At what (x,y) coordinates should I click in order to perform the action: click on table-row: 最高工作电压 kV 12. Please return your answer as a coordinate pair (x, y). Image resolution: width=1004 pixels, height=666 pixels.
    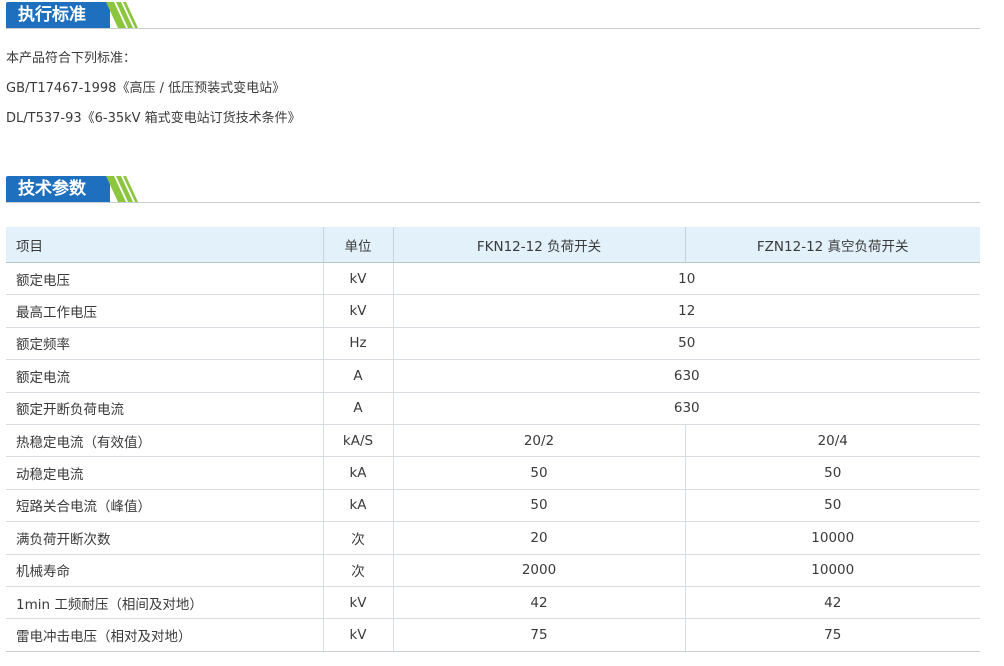
    Looking at the image, I should click on (493, 311).